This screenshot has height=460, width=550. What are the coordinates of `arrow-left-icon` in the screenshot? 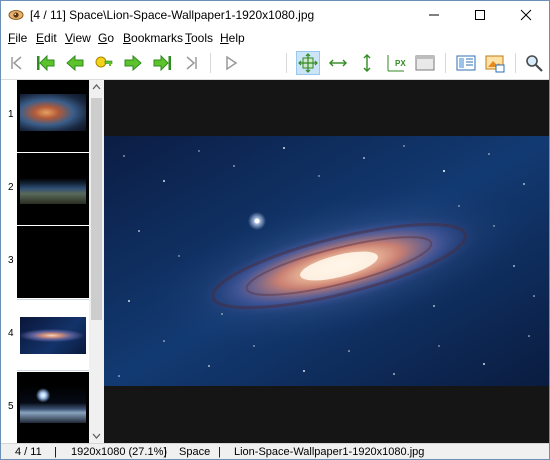 It's located at (75, 63).